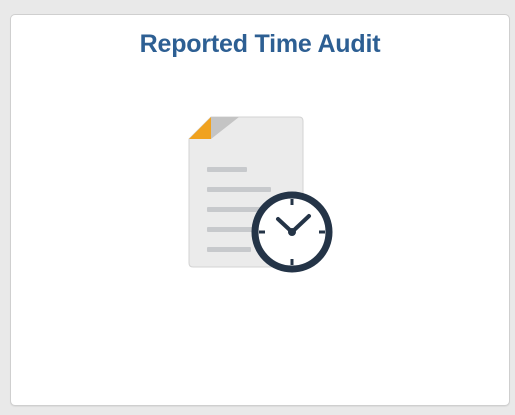  Describe the element at coordinates (261, 195) in the screenshot. I see `document-clock-icon` at that location.